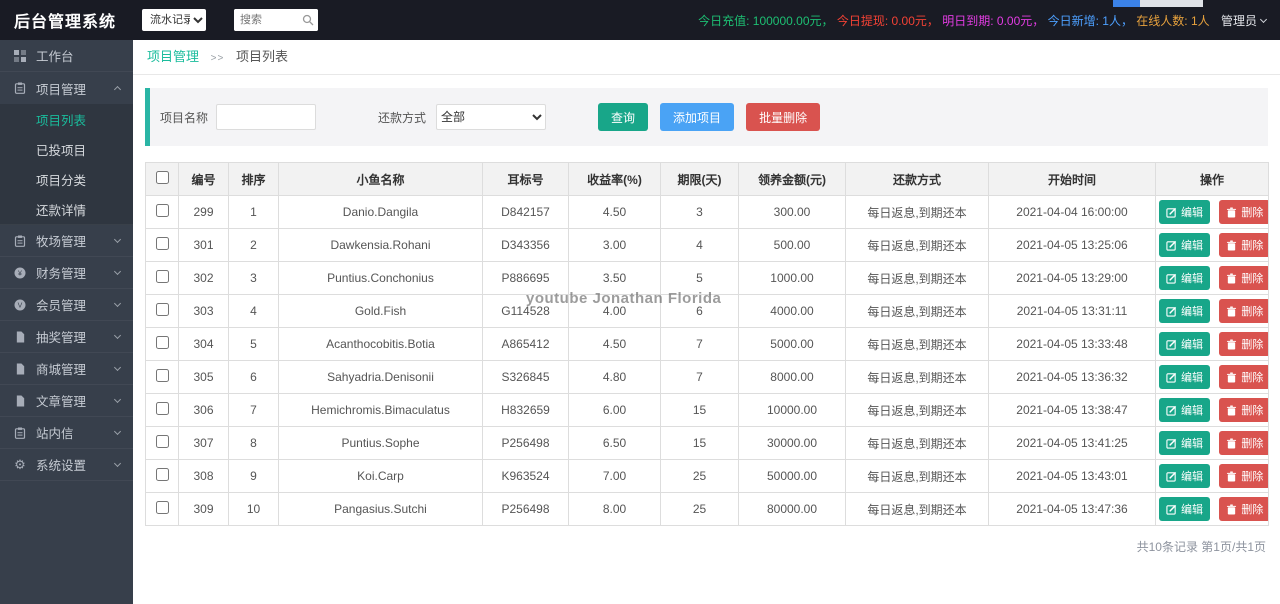 This screenshot has height=604, width=1280. I want to click on stat-withdraw-today: 今日提现: 0.00元，, so click(889, 20).